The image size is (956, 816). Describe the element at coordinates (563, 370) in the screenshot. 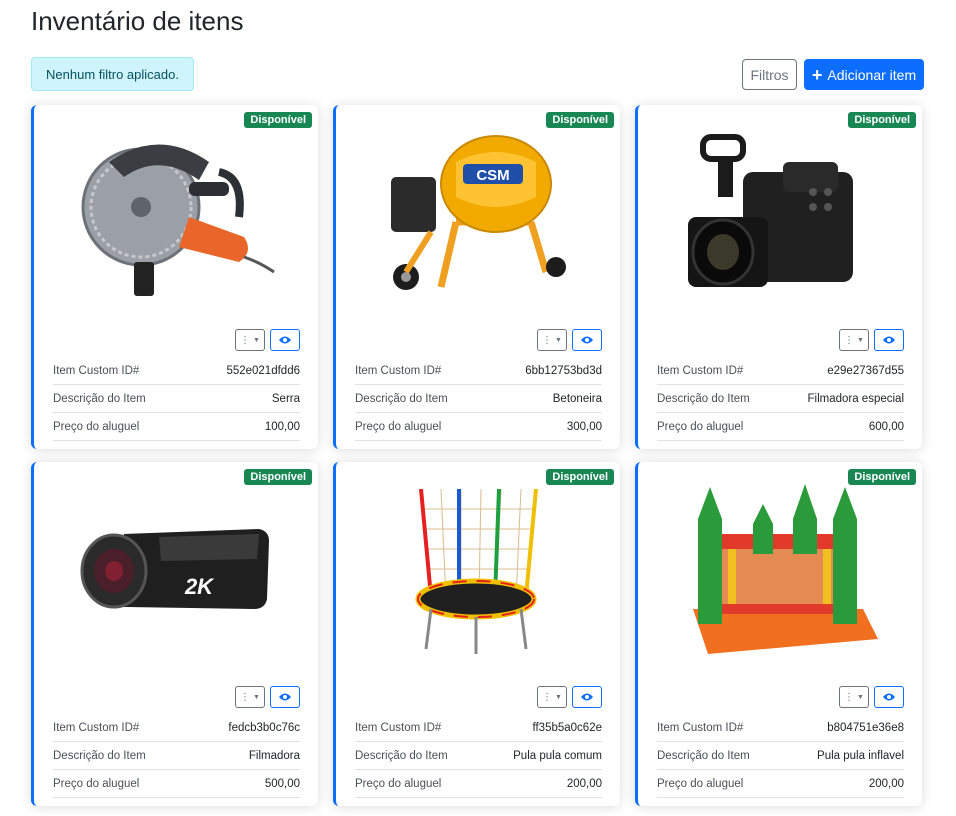

I see `custom-id-value: 6bb12753bd3d` at that location.